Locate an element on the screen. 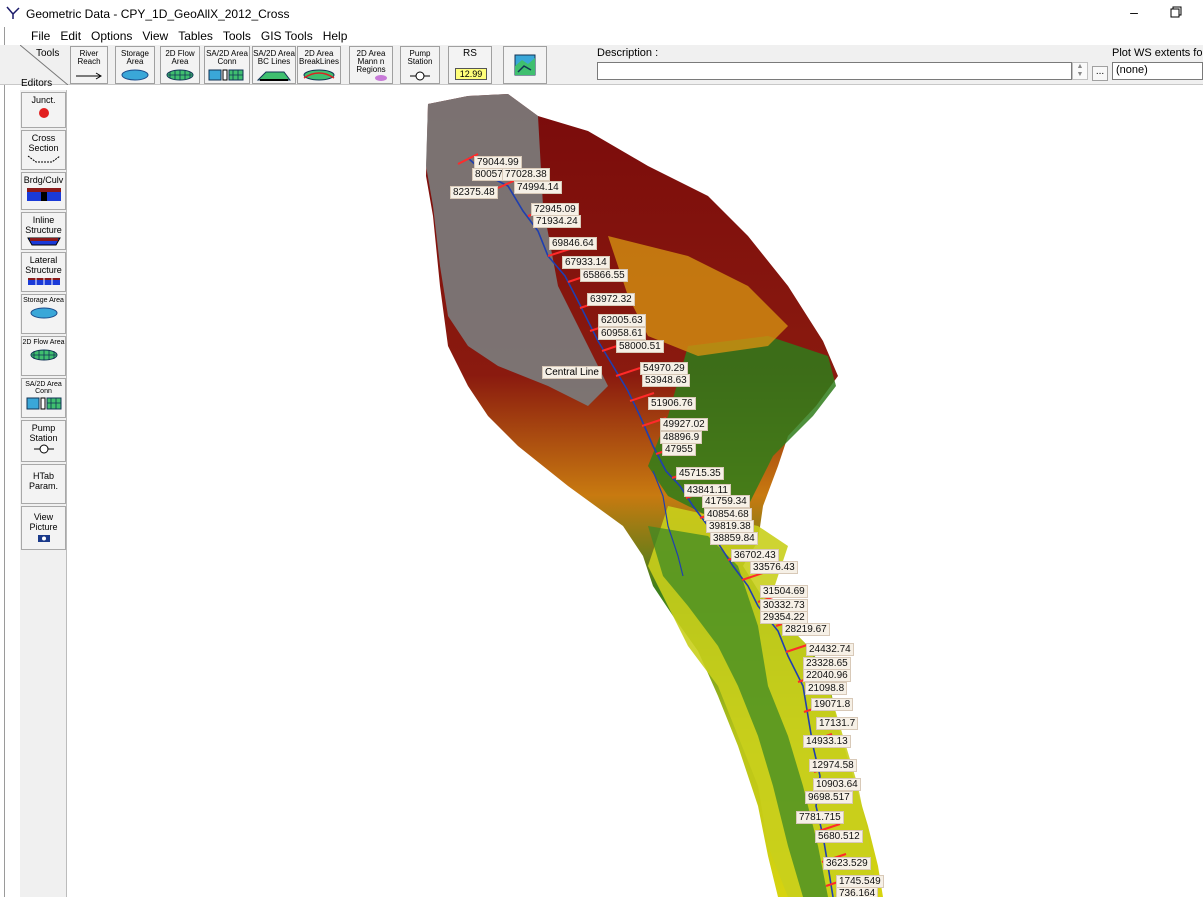 The width and height of the screenshot is (1203, 897). rs-label-19071: 19071.8 is located at coordinates (832, 704).